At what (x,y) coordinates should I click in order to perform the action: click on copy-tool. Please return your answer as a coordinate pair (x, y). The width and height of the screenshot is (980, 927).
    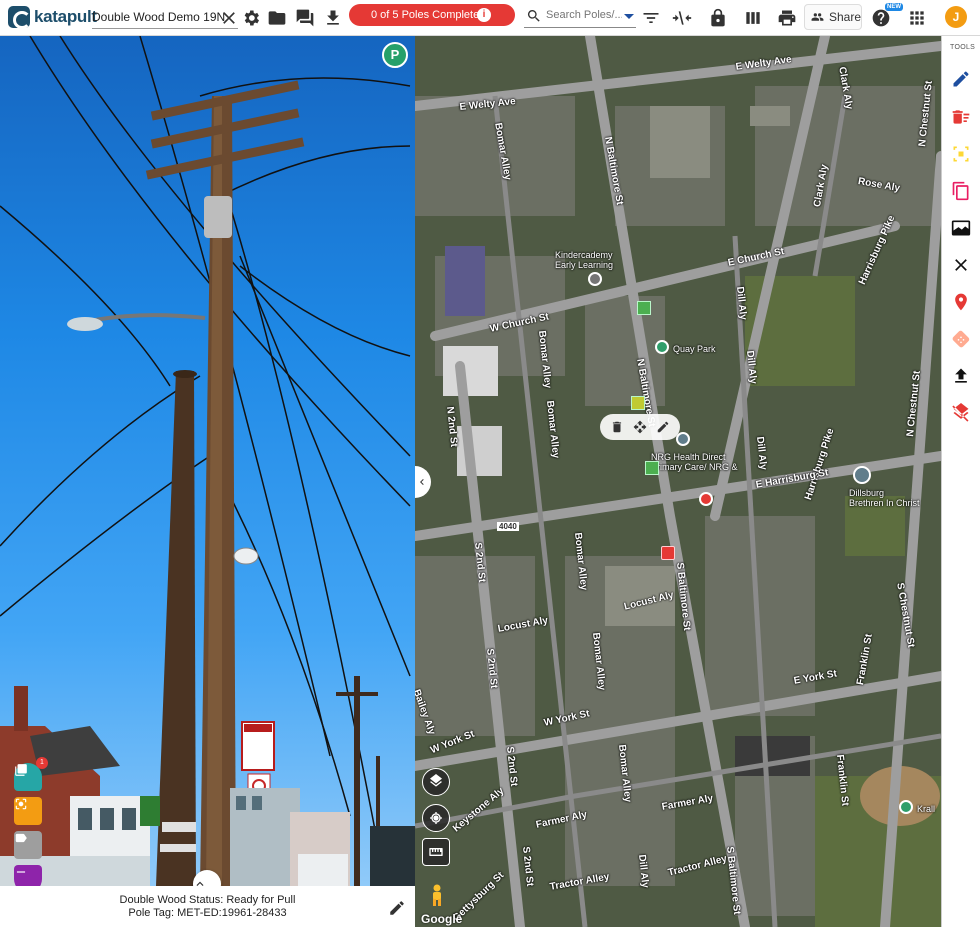
    Looking at the image, I should click on (961, 191).